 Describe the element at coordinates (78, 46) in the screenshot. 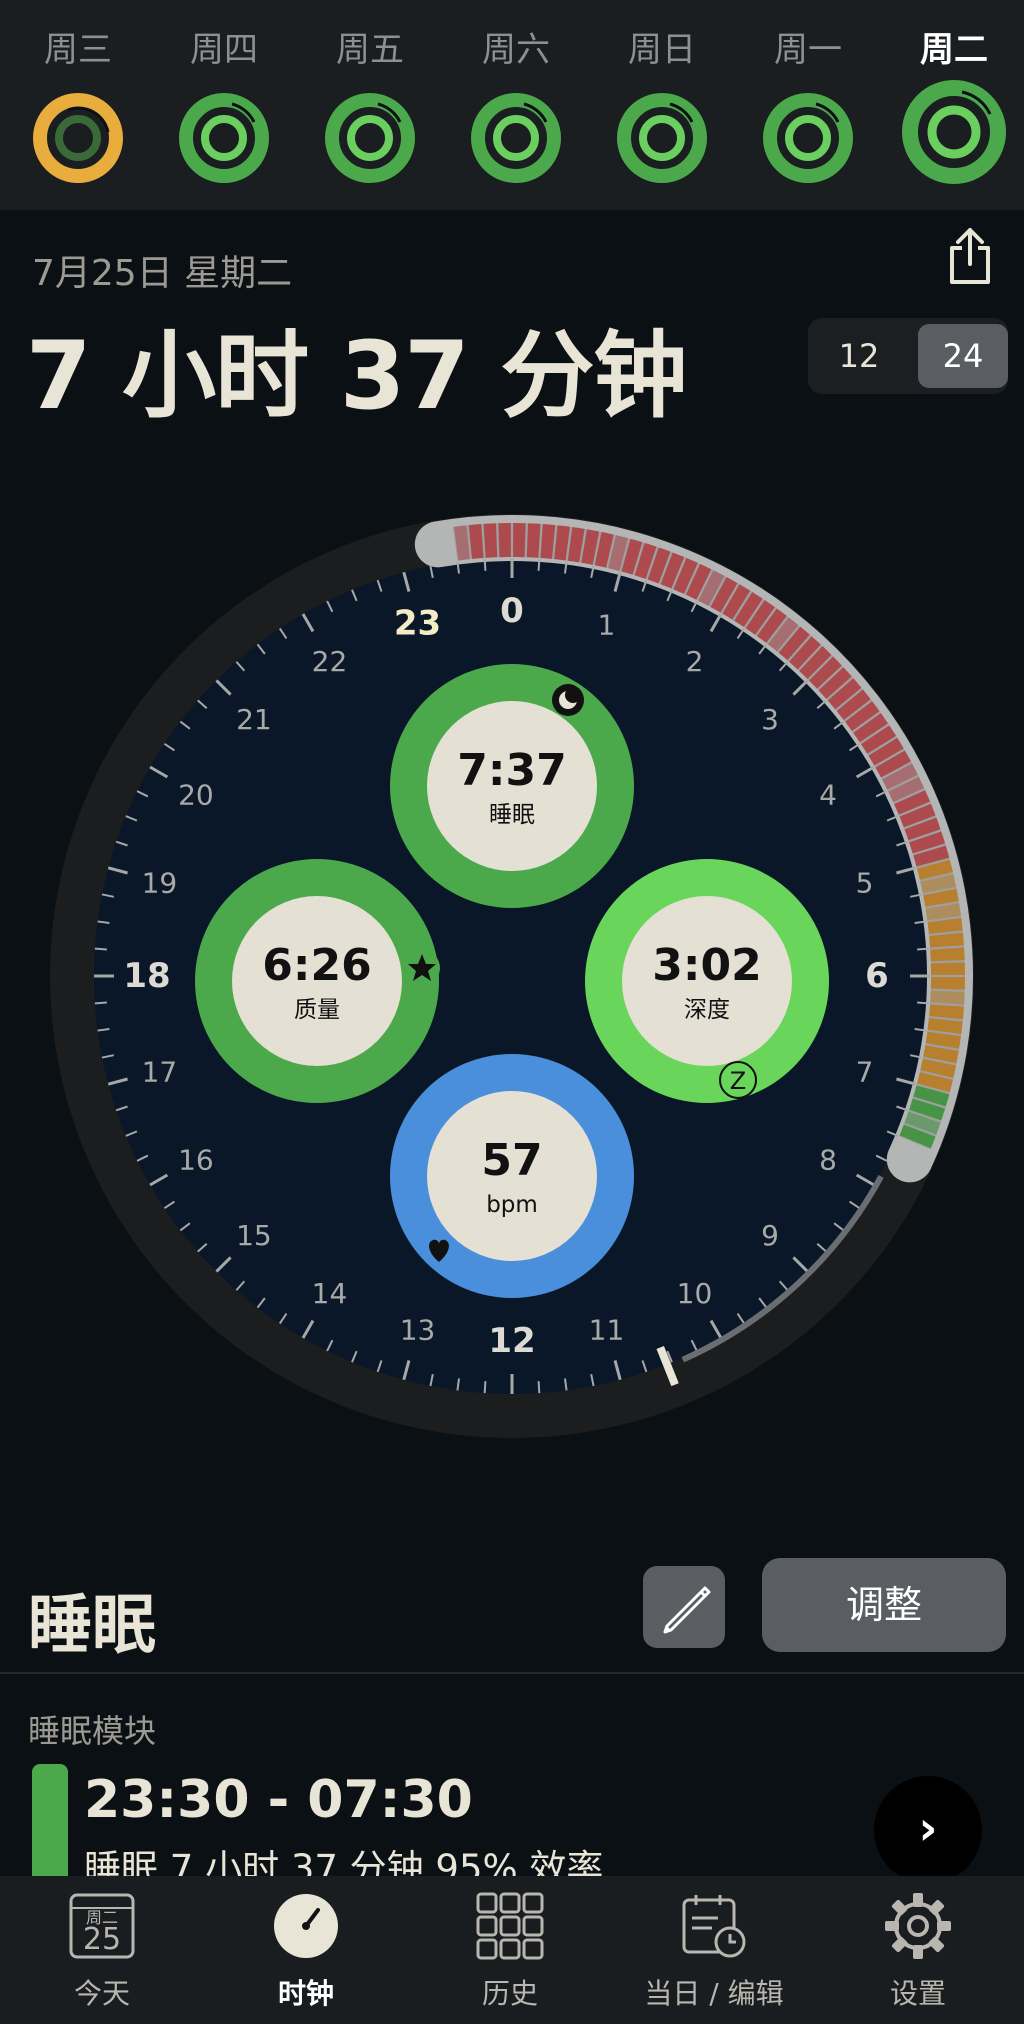

I see `week-day-label: 周三` at that location.